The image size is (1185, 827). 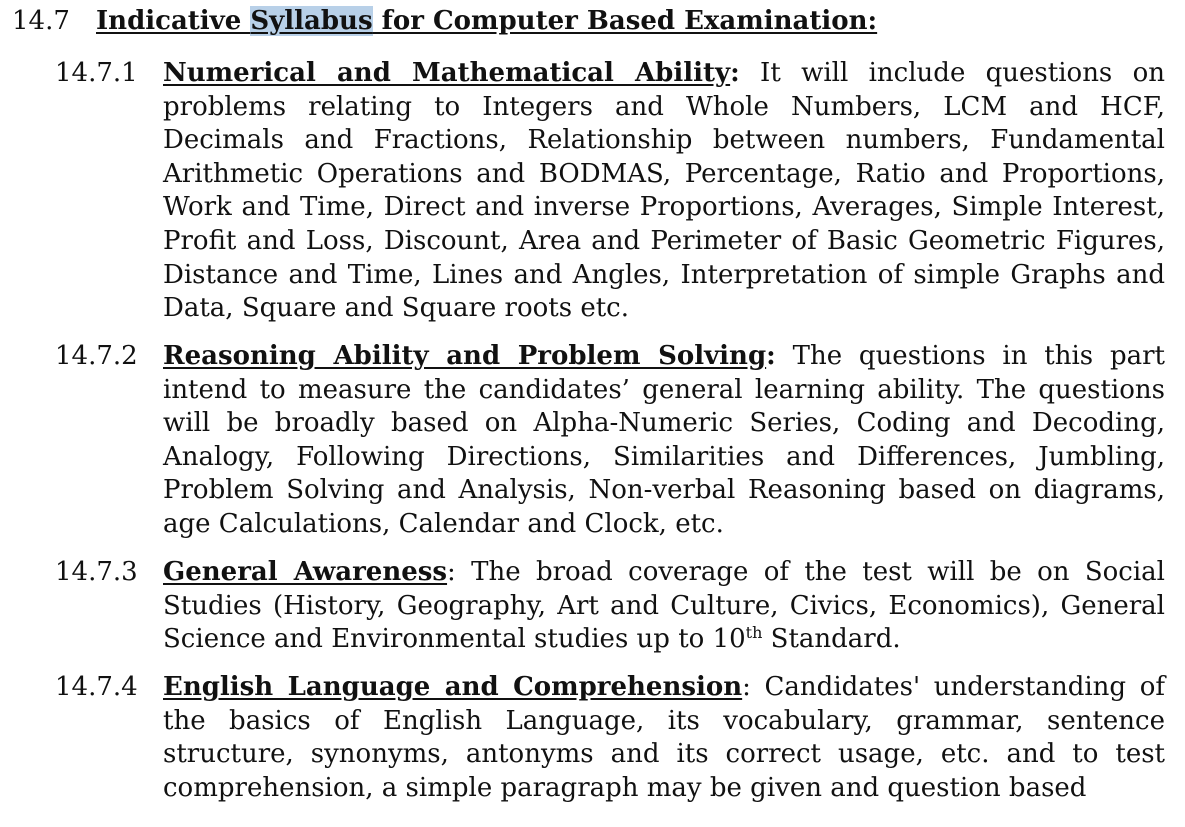 I want to click on item-heading: English Language and Comprehension, so click(x=453, y=687).